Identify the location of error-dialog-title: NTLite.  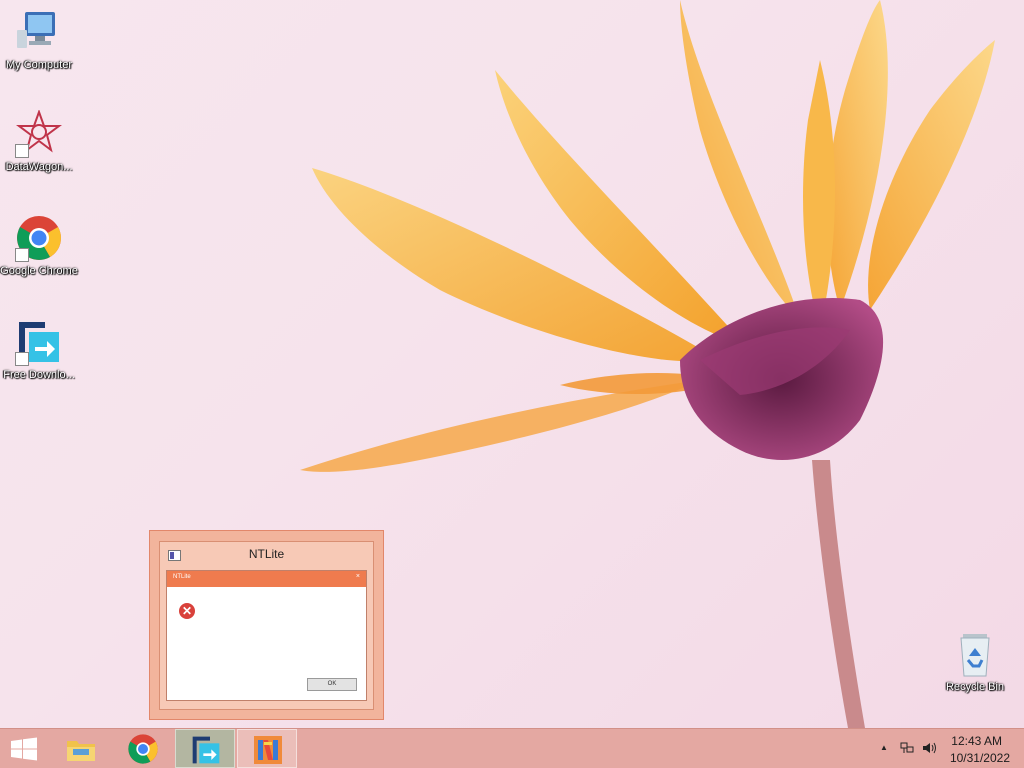
(182, 577).